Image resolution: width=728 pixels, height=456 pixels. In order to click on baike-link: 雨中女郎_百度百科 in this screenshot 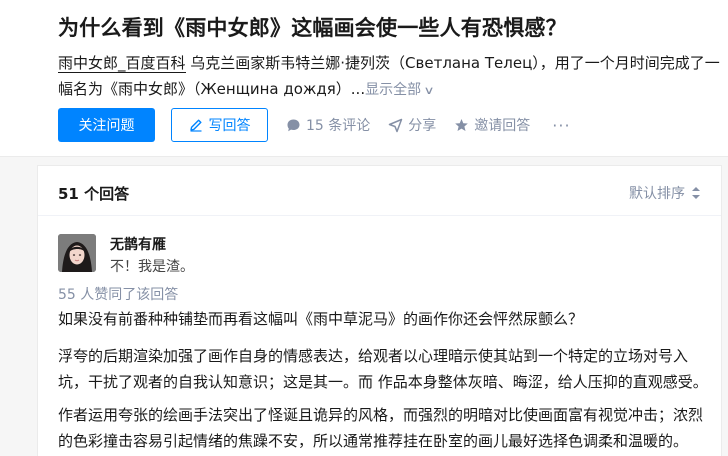, I will do `click(122, 63)`.